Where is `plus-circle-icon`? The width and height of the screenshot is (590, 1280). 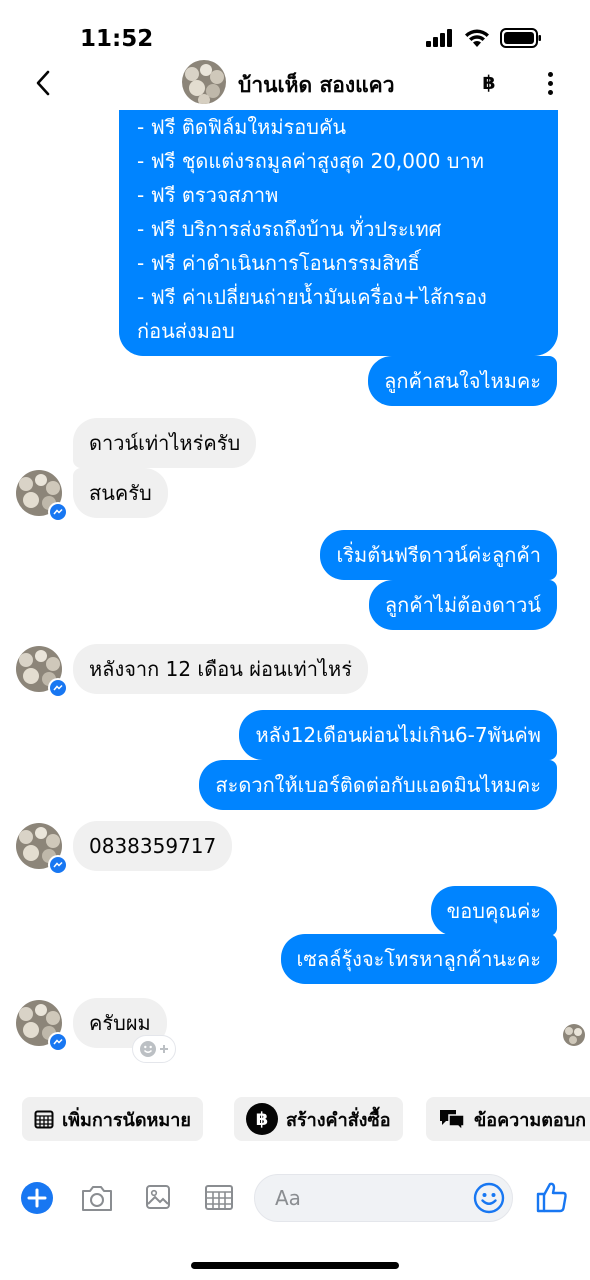 plus-circle-icon is located at coordinates (37, 1198).